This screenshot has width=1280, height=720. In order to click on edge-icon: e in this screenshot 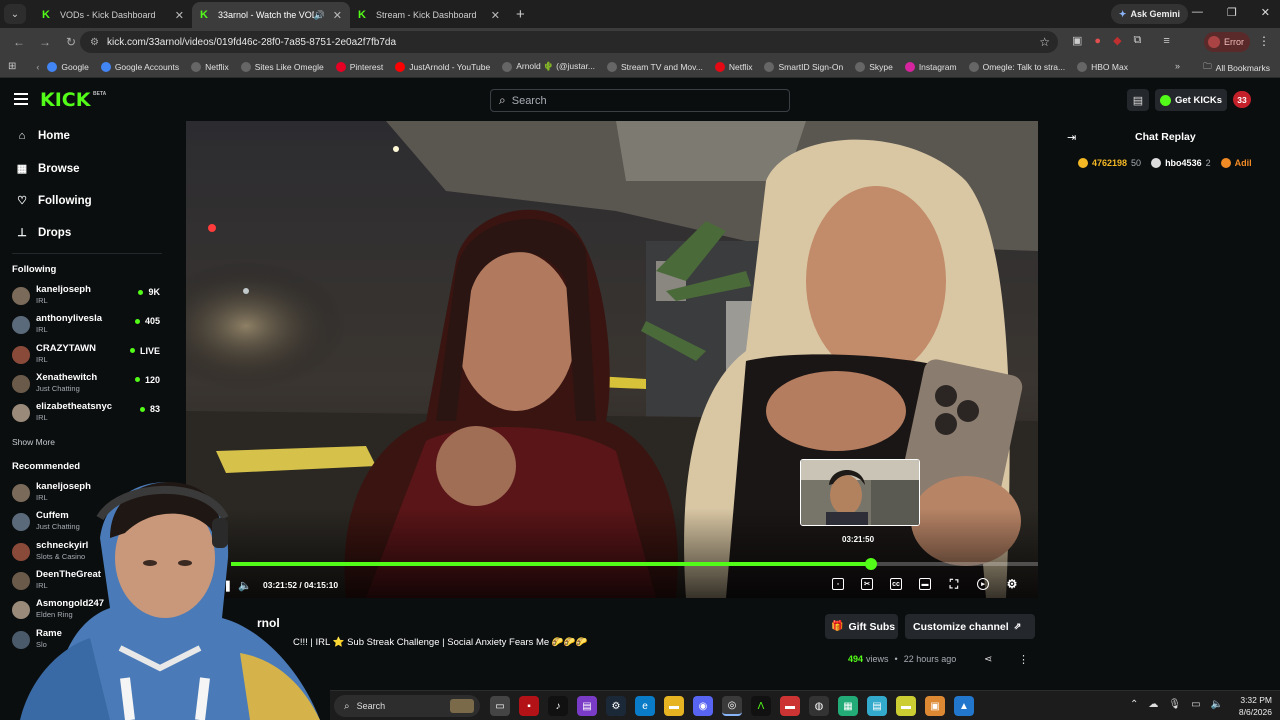, I will do `click(645, 706)`.